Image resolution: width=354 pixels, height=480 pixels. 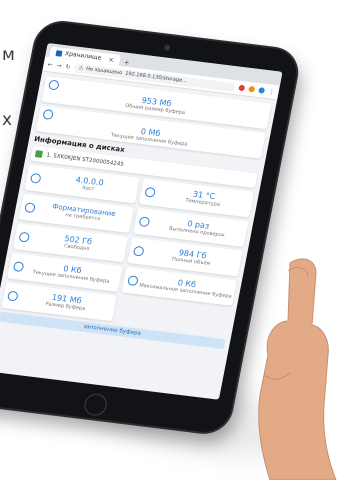 I want to click on menu-icon: ⋮, so click(x=271, y=92).